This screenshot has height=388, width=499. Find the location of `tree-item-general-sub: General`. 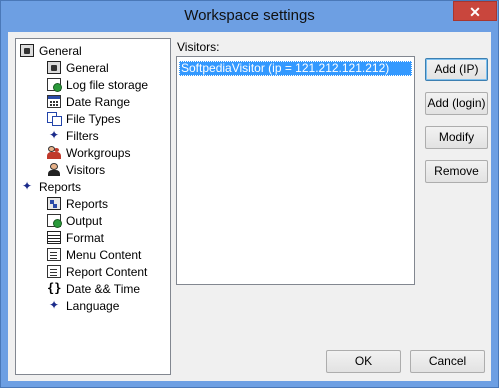

tree-item-general-sub: General is located at coordinates (78, 67).